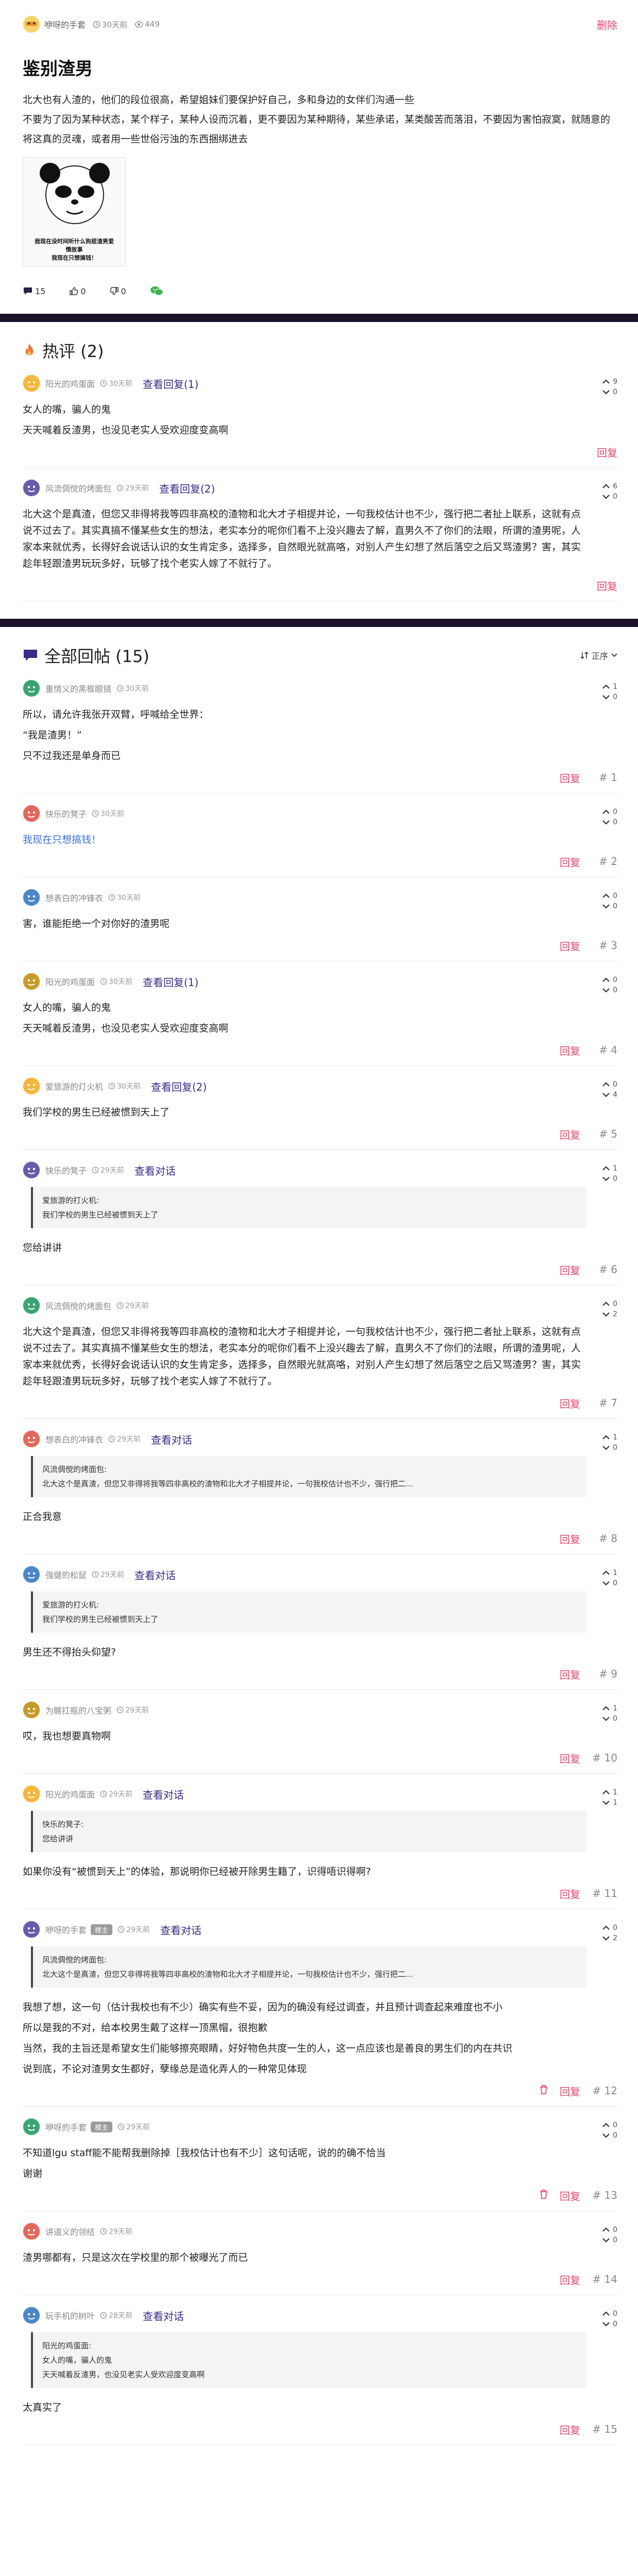  What do you see at coordinates (604, 486) in the screenshot?
I see `upvote-button: 6` at bounding box center [604, 486].